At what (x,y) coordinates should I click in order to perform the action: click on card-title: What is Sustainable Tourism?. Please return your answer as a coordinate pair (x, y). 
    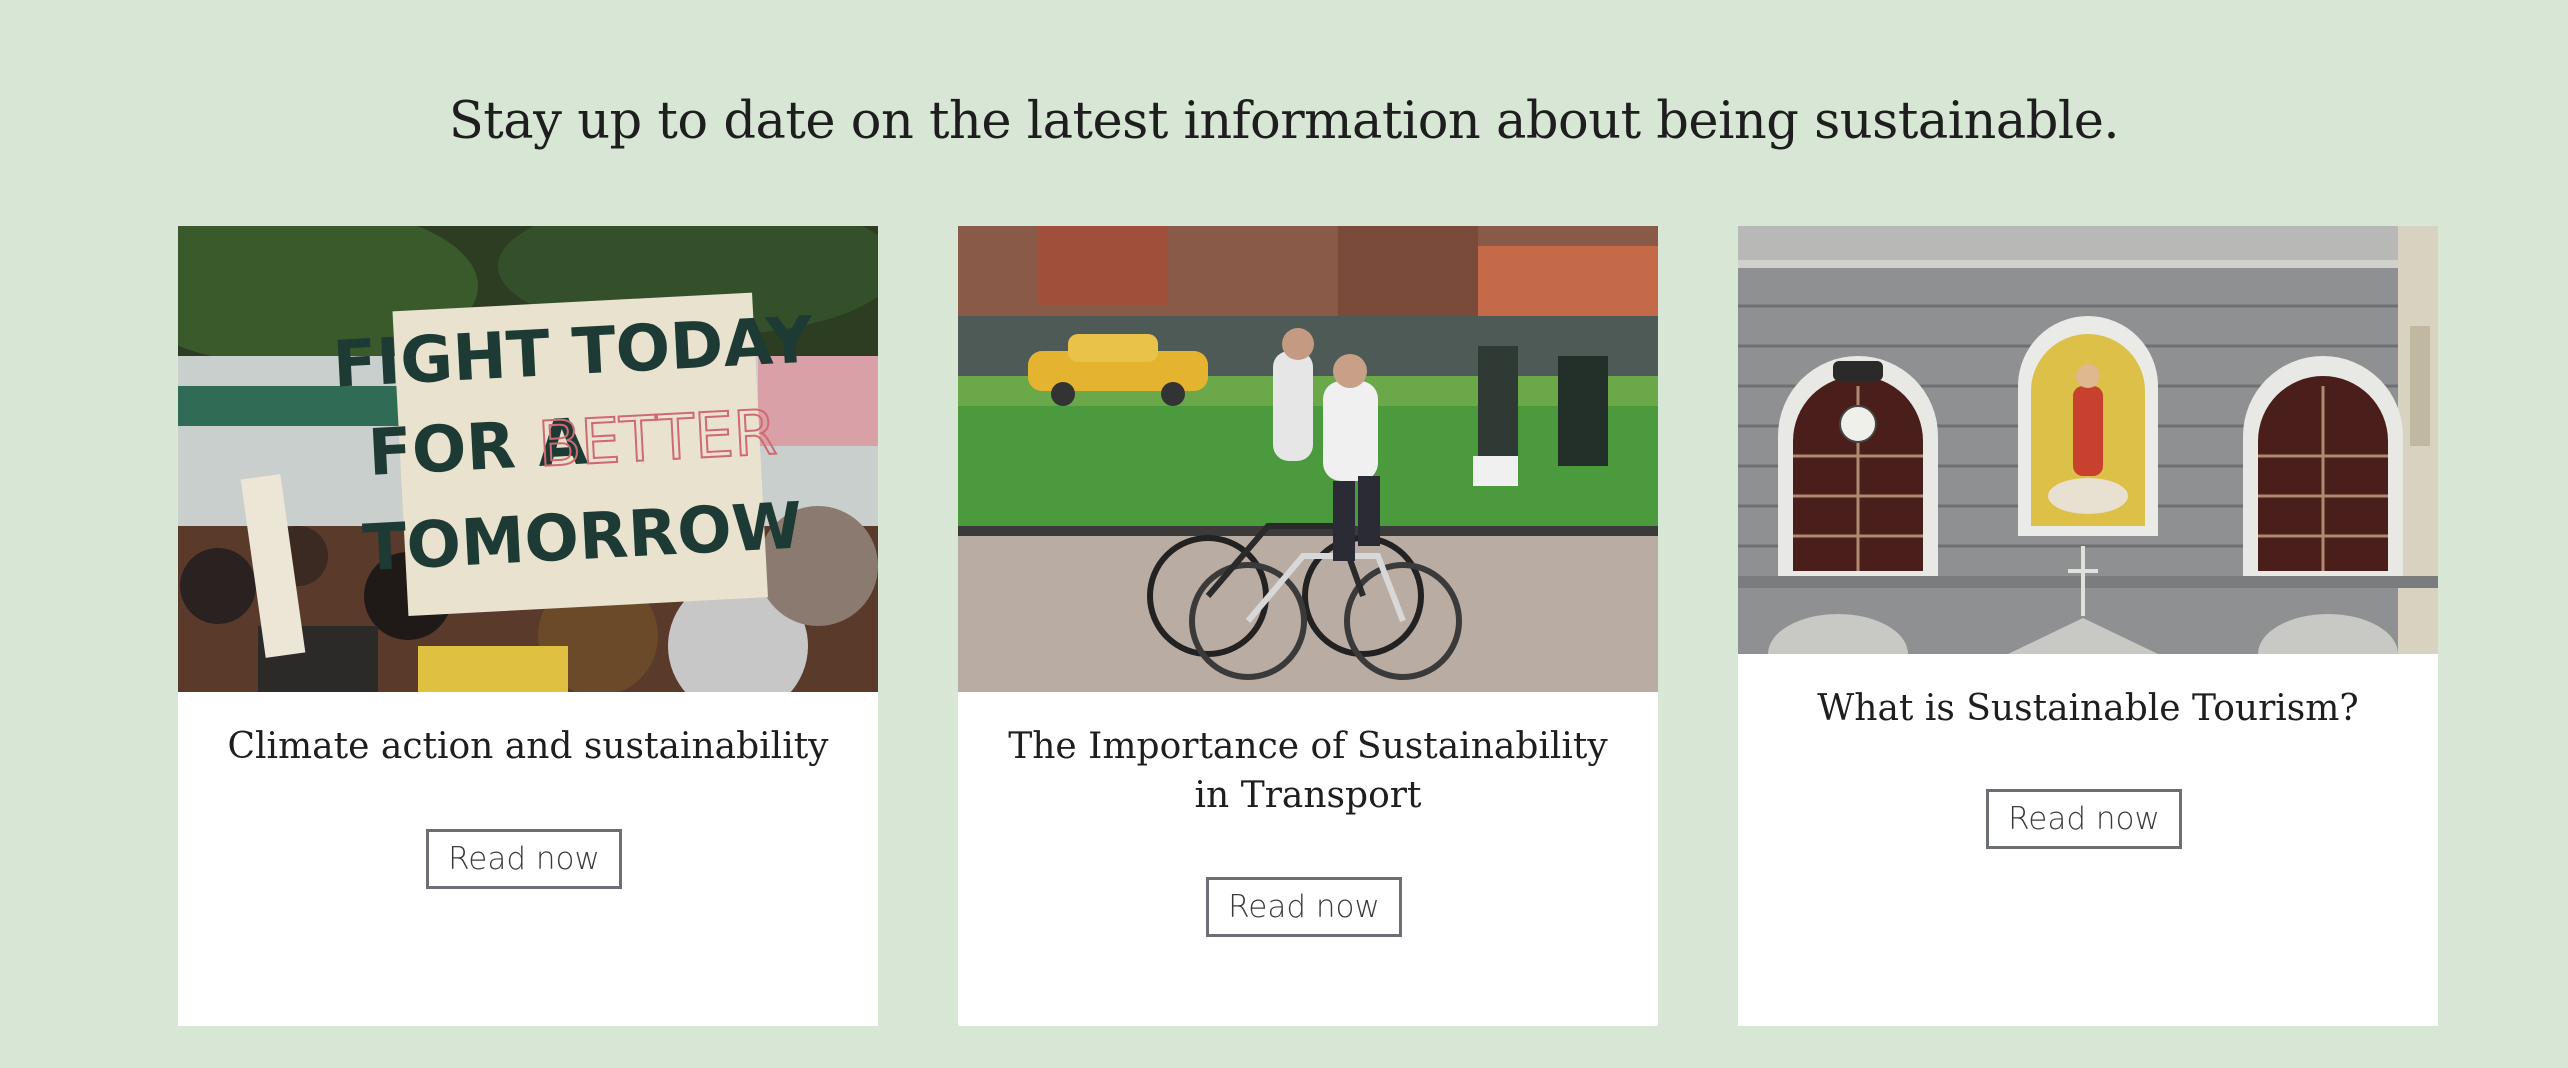
    Looking at the image, I should click on (2088, 708).